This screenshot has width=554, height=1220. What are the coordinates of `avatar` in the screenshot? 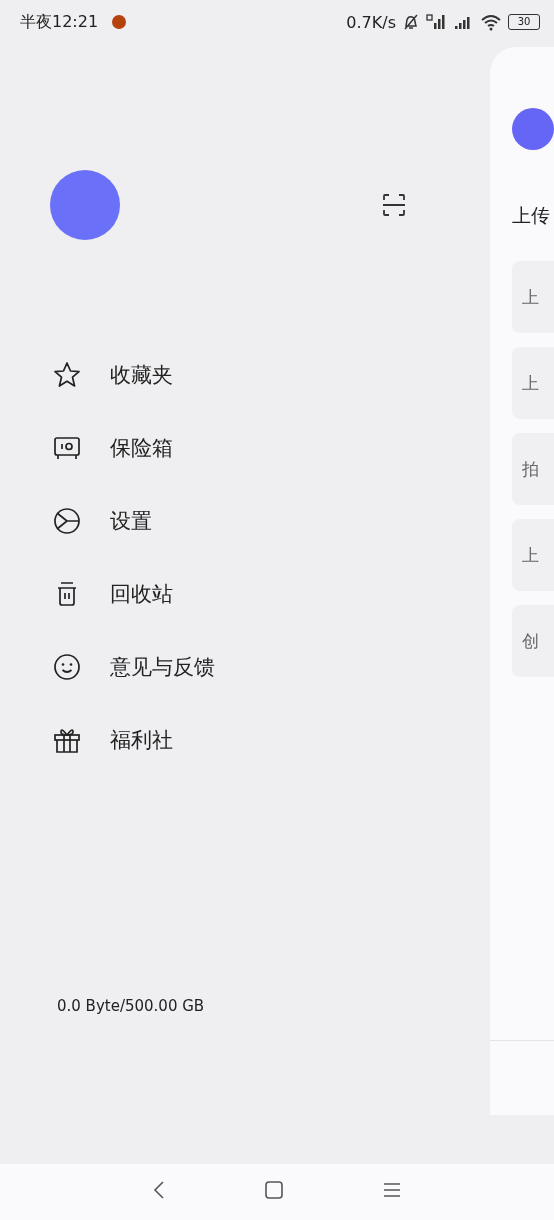 It's located at (533, 129).